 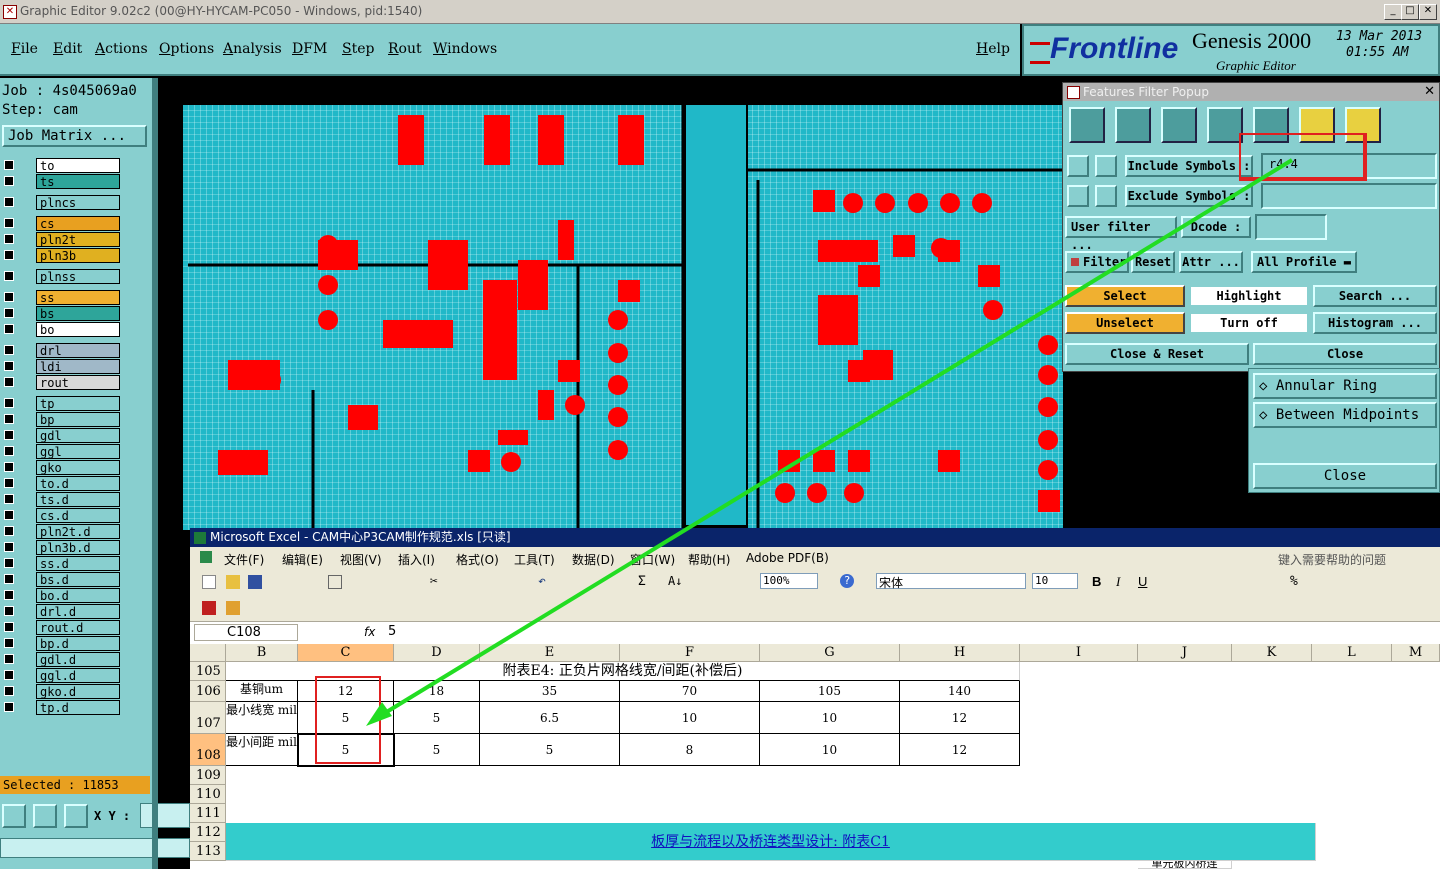 What do you see at coordinates (1429, 91) in the screenshot?
I see `popup-close-icon: ✕` at bounding box center [1429, 91].